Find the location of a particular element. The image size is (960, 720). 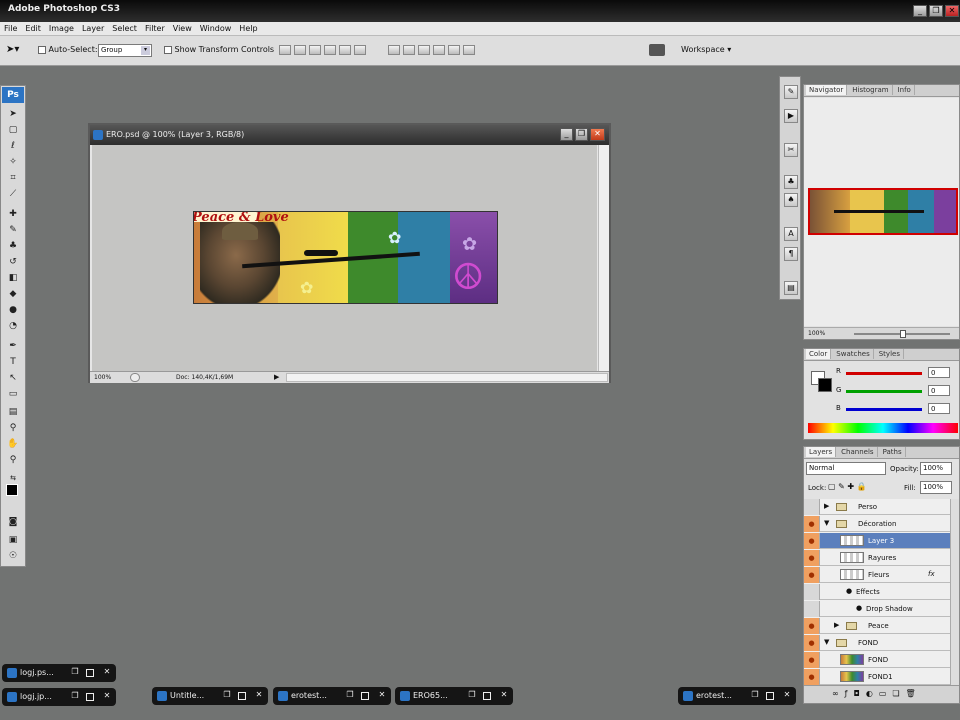

tab-info: Info is located at coordinates (905, 90).